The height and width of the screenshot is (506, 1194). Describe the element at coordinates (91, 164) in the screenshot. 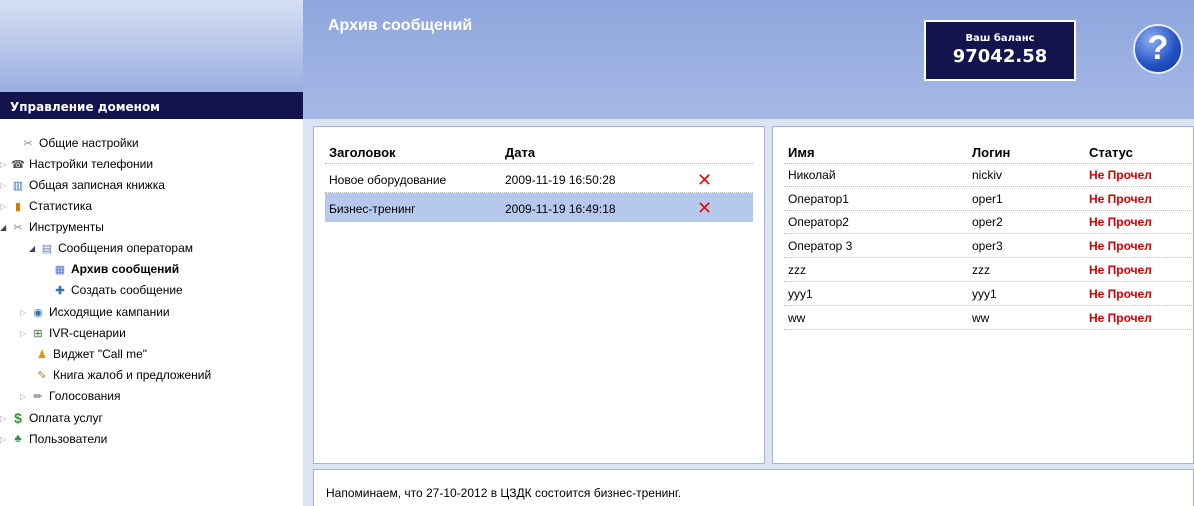

I see `sidebar-item-label: Настройки телефонии` at that location.